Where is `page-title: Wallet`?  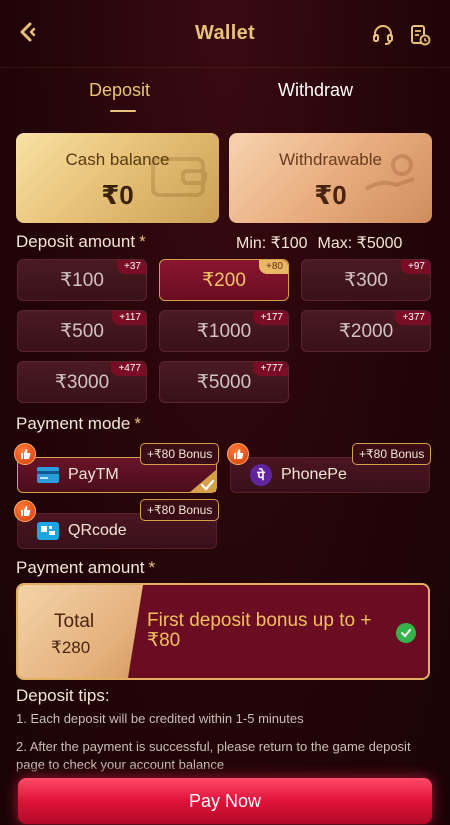
page-title: Wallet is located at coordinates (225, 33).